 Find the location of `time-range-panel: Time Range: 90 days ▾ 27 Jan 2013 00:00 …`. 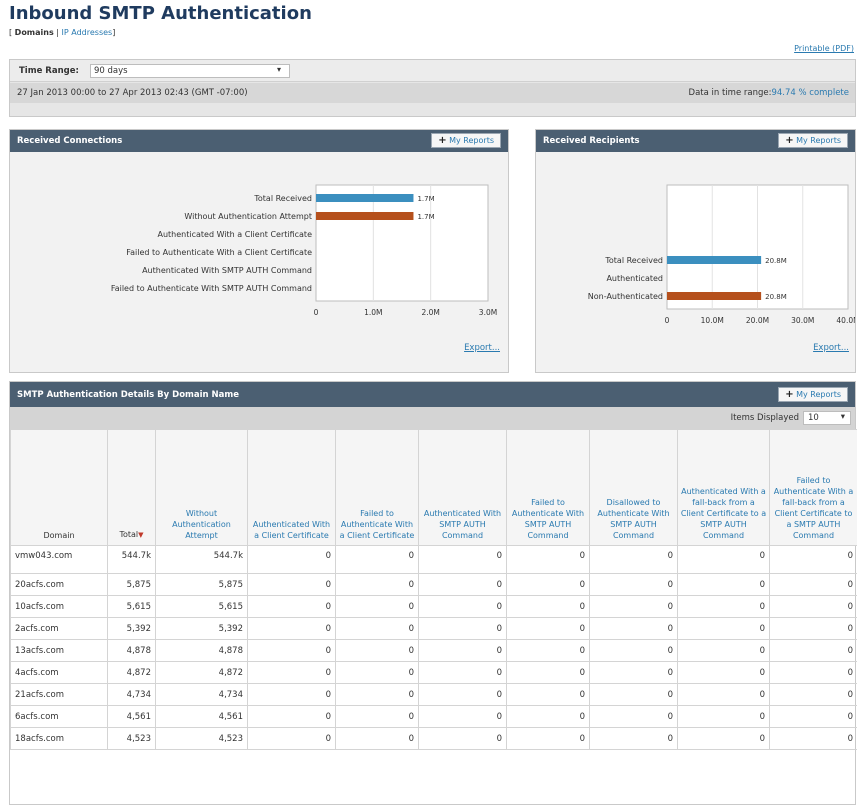

time-range-panel: Time Range: 90 days ▾ 27 Jan 2013 00:00 … is located at coordinates (432, 88).